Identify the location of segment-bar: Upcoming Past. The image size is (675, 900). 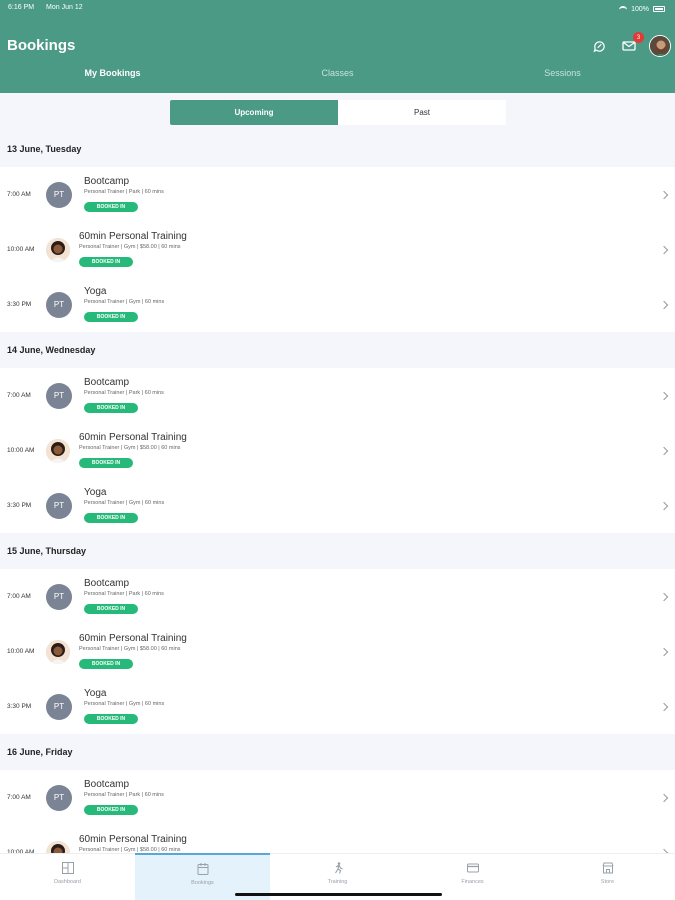
(337, 112).